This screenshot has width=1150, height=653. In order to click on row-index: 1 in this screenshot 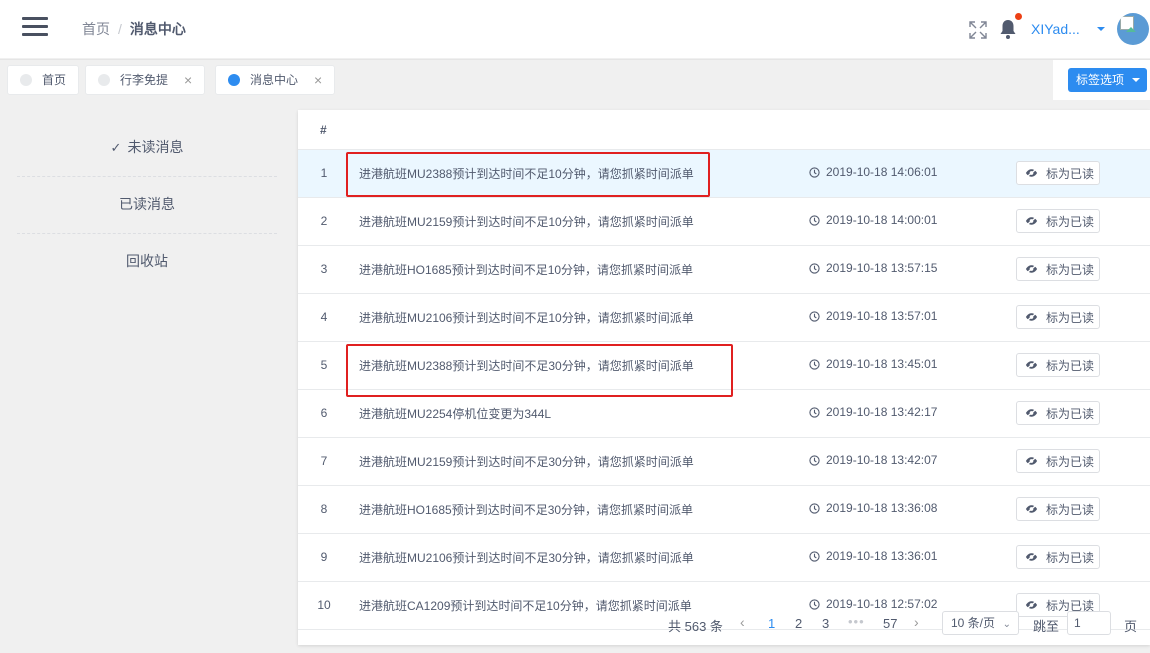, I will do `click(324, 173)`.